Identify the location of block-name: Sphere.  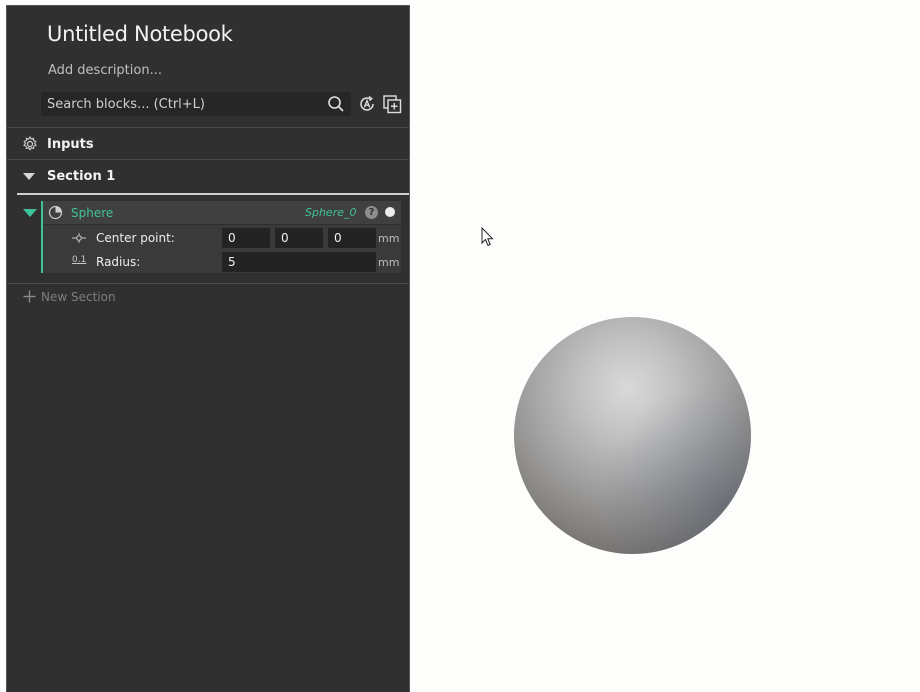
(92, 213).